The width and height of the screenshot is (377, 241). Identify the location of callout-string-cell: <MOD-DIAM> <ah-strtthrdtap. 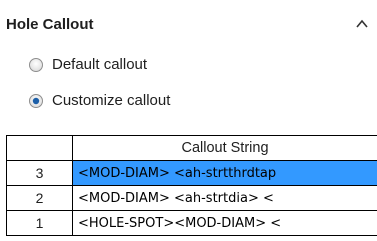
(224, 173).